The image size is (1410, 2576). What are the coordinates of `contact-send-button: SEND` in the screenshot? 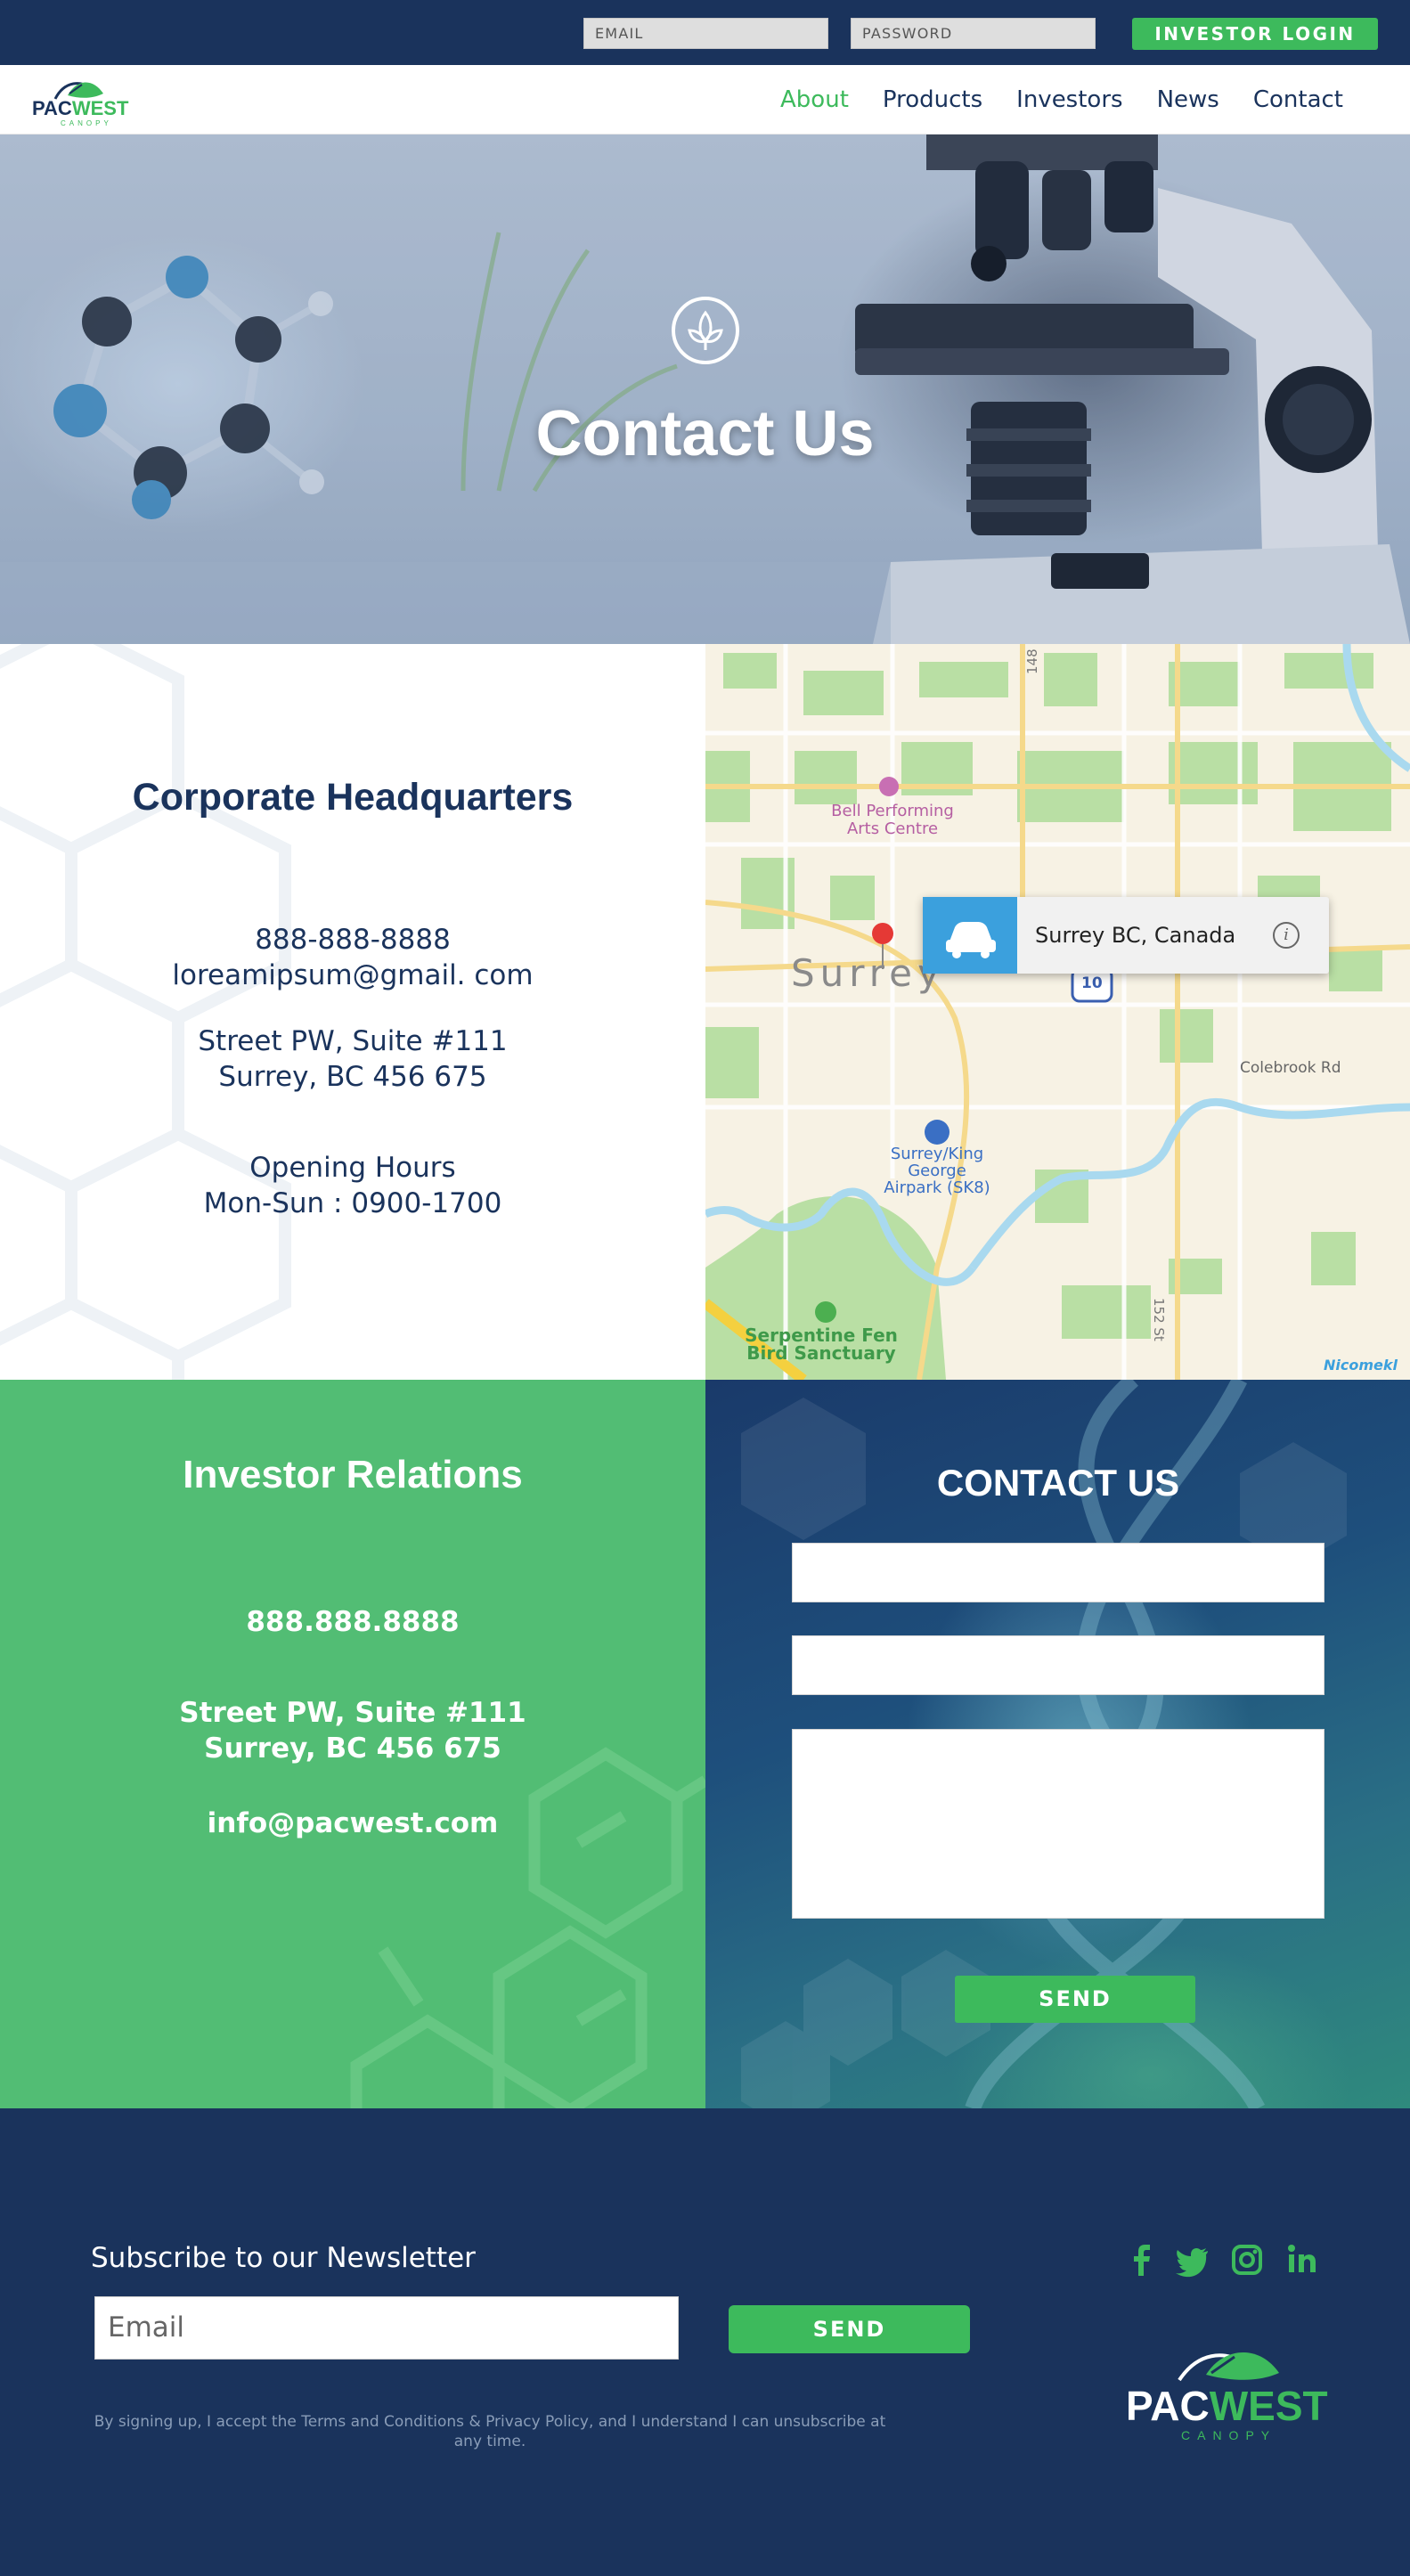 It's located at (1075, 2000).